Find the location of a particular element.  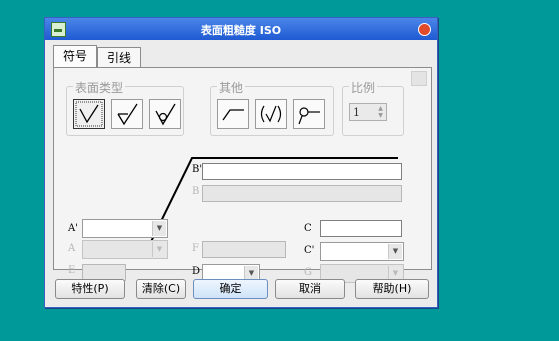

a-combo: ▼ is located at coordinates (125, 249).